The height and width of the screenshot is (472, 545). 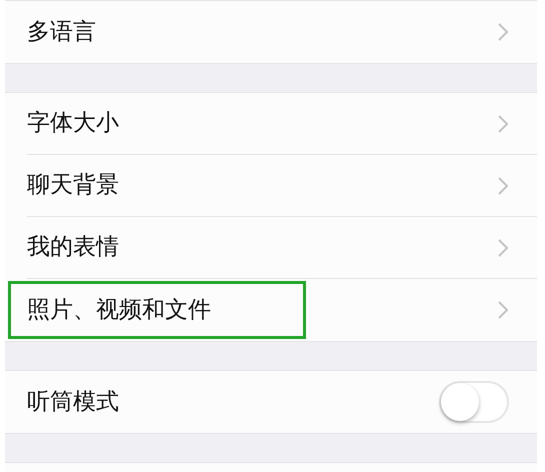 I want to click on setting-label: 字体大小, so click(x=73, y=123).